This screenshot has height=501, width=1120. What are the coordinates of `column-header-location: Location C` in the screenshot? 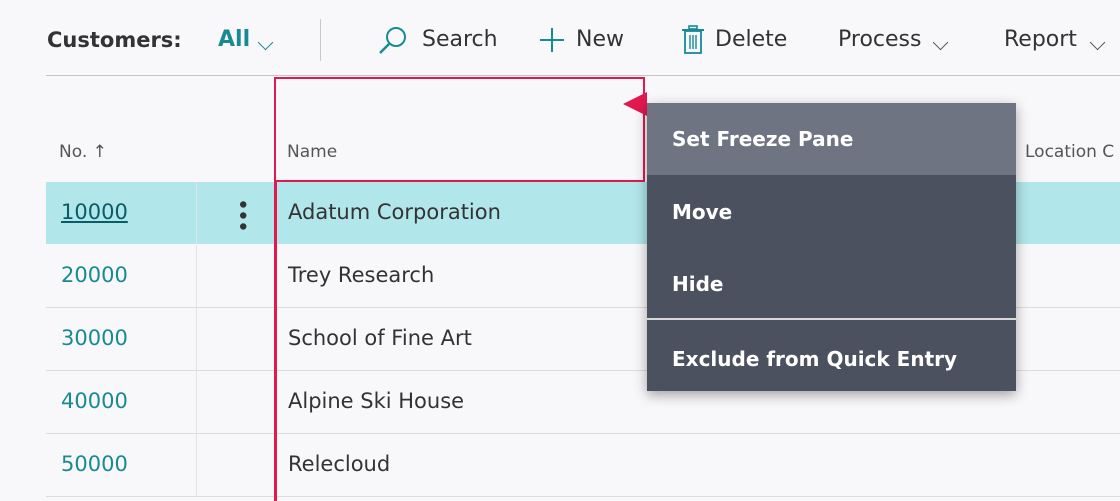 It's located at (1069, 152).